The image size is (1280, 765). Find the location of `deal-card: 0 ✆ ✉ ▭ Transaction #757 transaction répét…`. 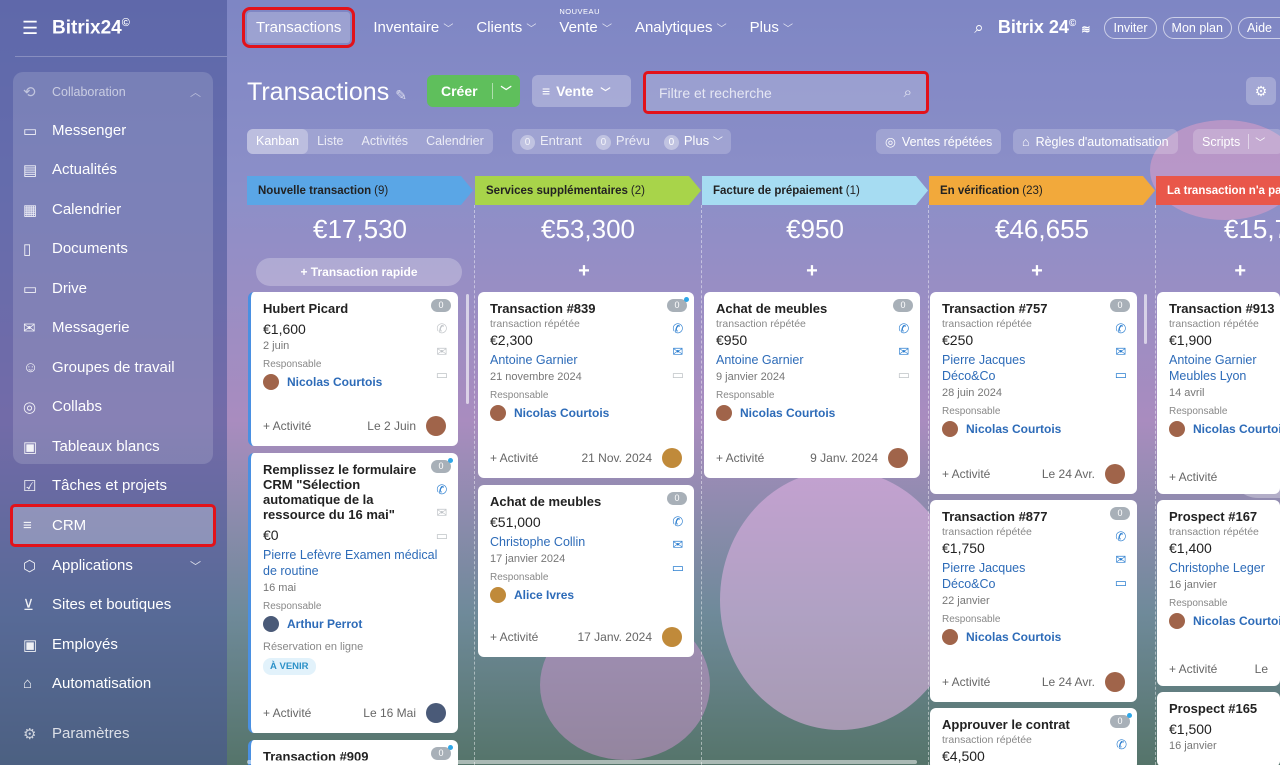

deal-card: 0 ✆ ✉ ▭ Transaction #757 transaction répét… is located at coordinates (1033, 393).